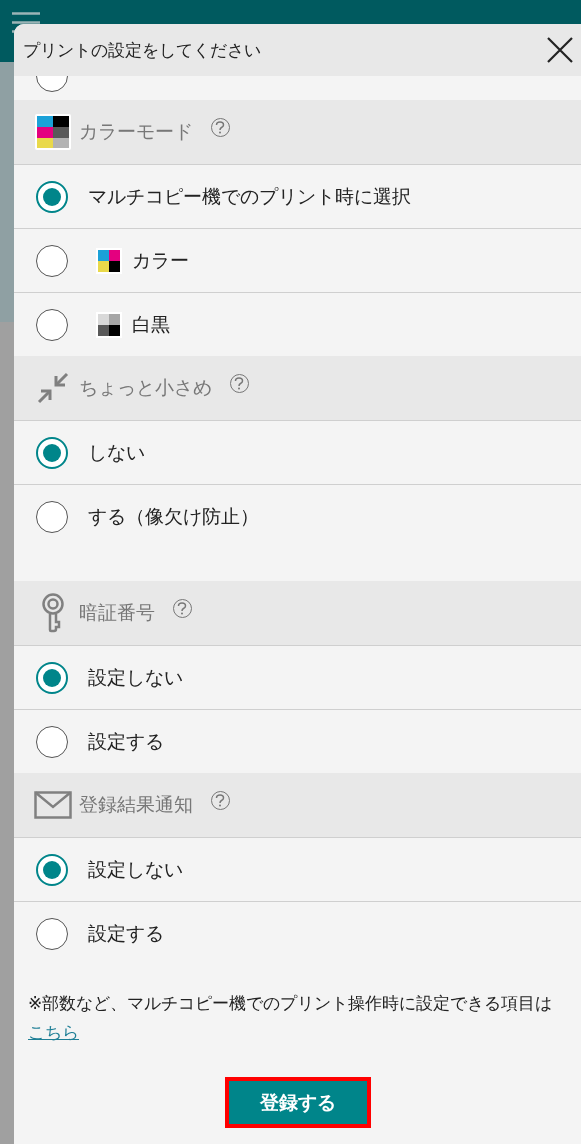 The height and width of the screenshot is (1144, 581). What do you see at coordinates (297, 1102) in the screenshot?
I see `register-button: 登録する` at bounding box center [297, 1102].